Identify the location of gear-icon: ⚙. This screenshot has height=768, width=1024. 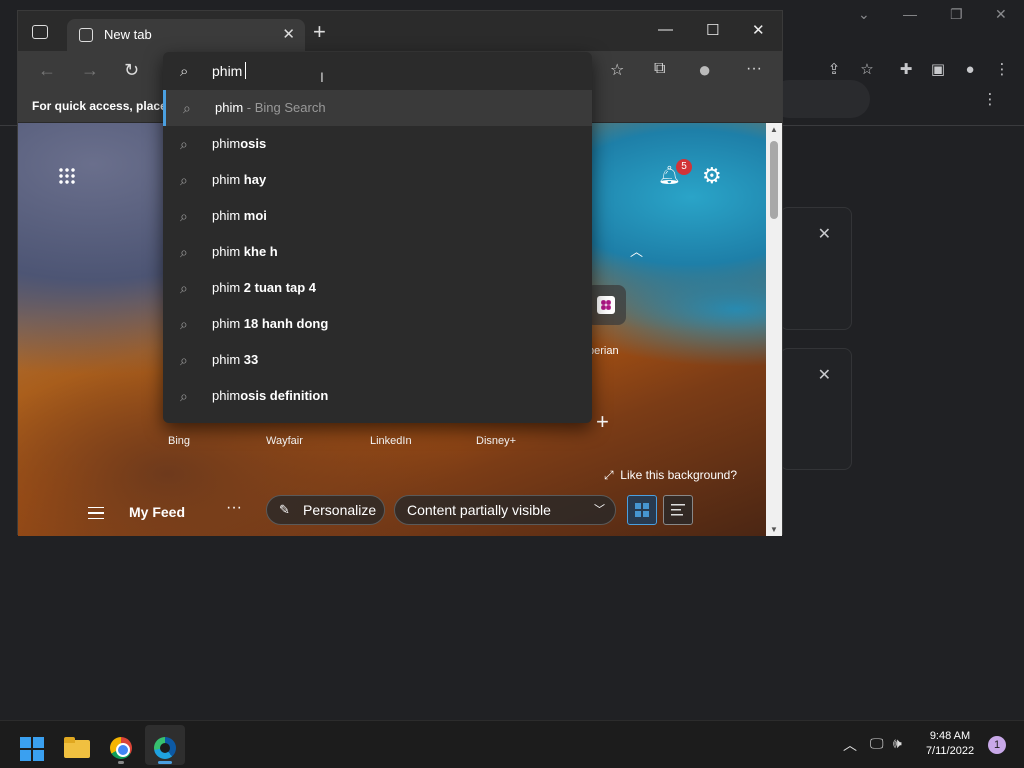
(712, 176).